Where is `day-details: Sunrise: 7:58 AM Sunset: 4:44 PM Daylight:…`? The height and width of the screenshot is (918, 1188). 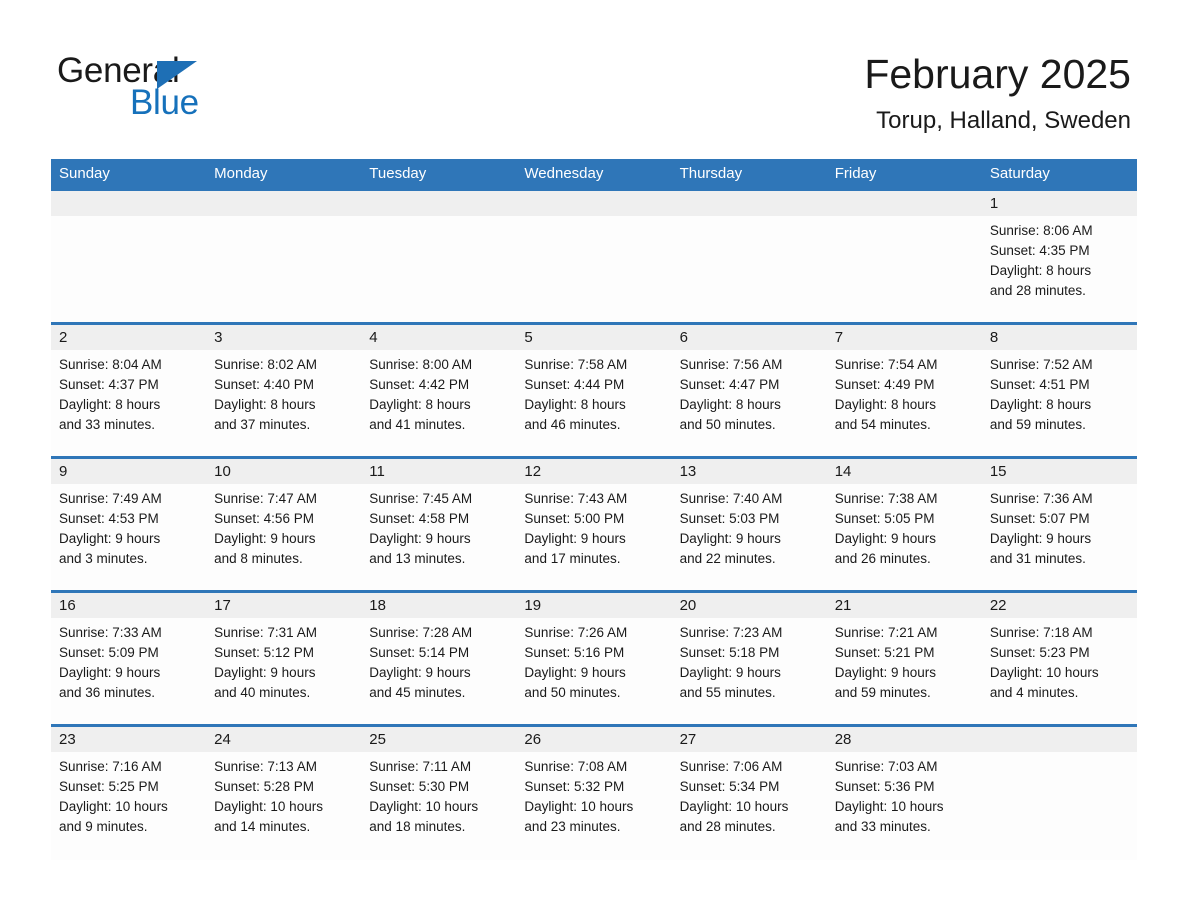
day-details: Sunrise: 7:58 AM Sunset: 4:44 PM Daylight:… is located at coordinates (593, 392).